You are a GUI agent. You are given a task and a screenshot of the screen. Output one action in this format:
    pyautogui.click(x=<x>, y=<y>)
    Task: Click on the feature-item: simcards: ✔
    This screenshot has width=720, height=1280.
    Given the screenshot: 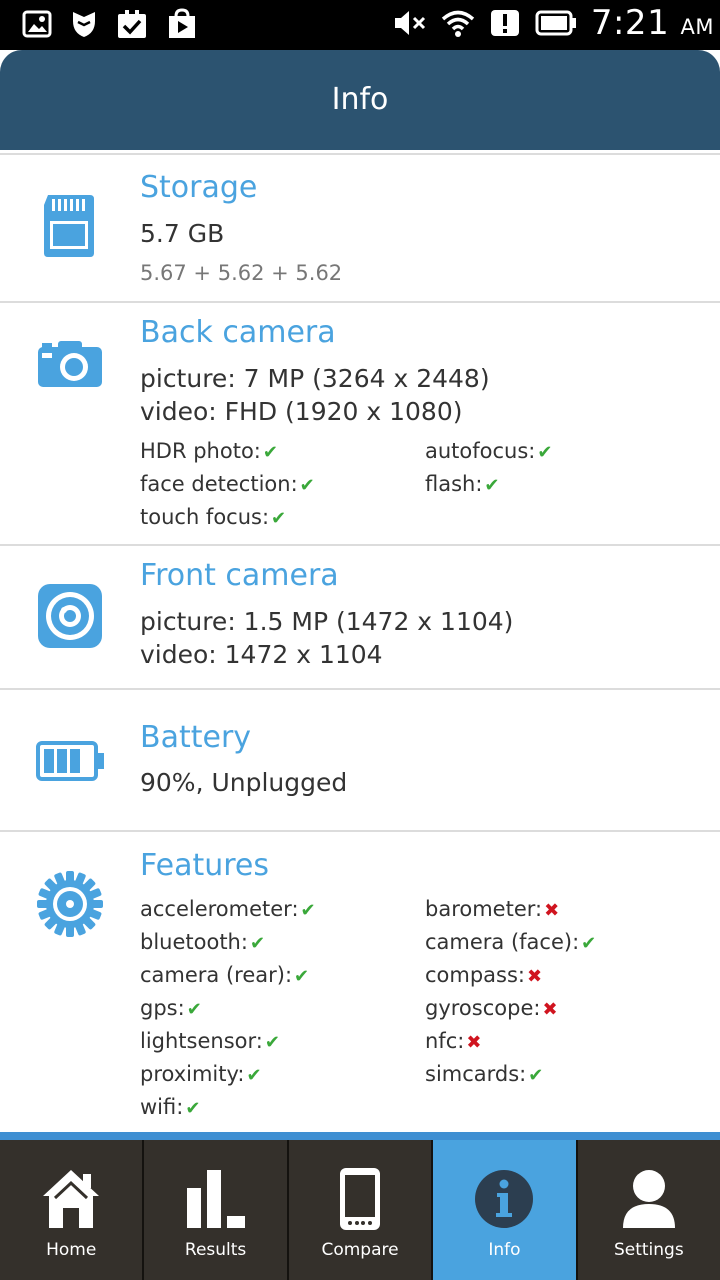 What is the action you would take?
    pyautogui.click(x=484, y=1074)
    